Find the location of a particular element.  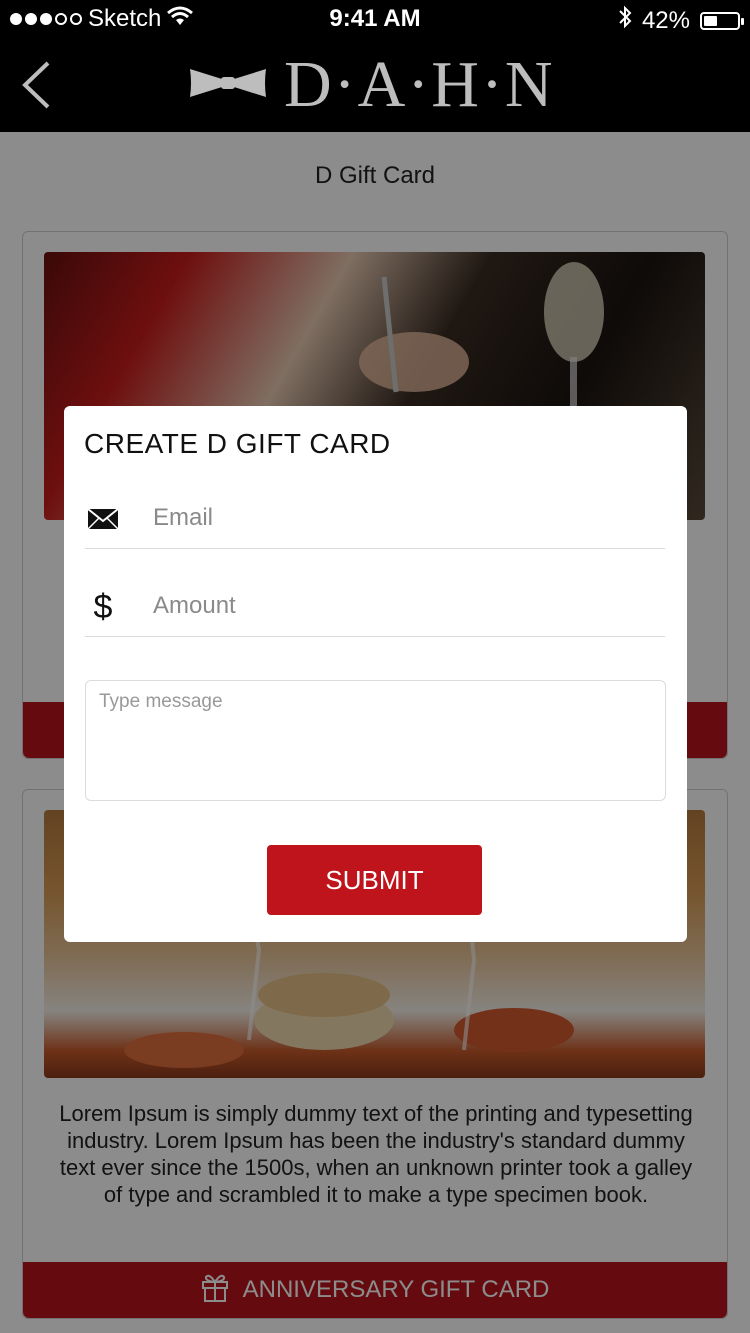

email-field is located at coordinates (375, 519).